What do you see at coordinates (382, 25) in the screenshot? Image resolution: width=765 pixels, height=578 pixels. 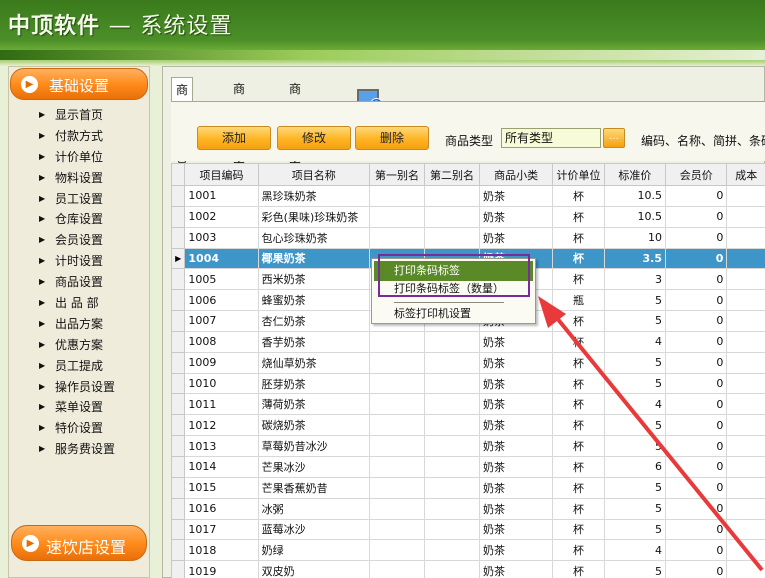 I see `title-bar: 中顶软件 — 系统设置` at bounding box center [382, 25].